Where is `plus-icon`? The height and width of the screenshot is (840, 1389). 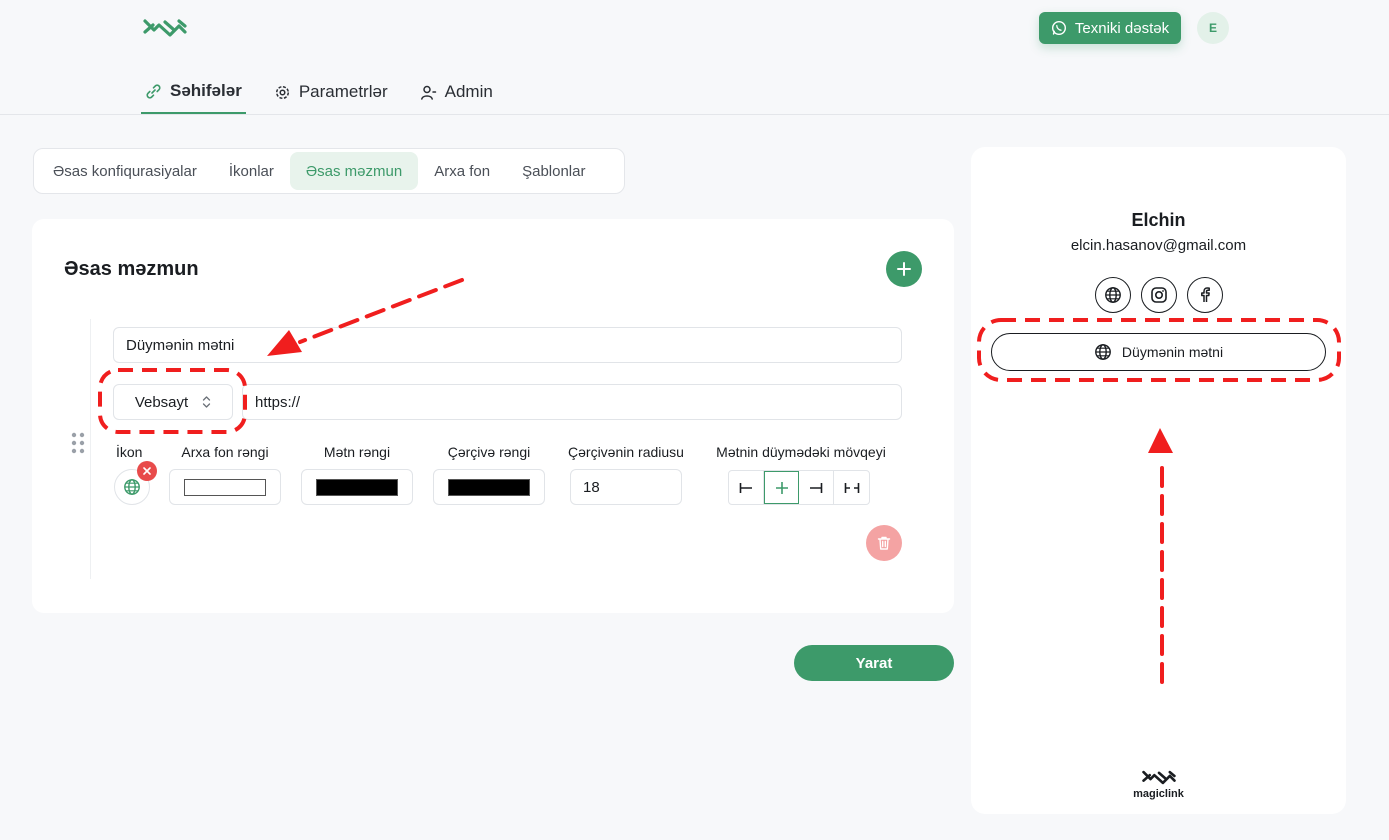 plus-icon is located at coordinates (904, 269).